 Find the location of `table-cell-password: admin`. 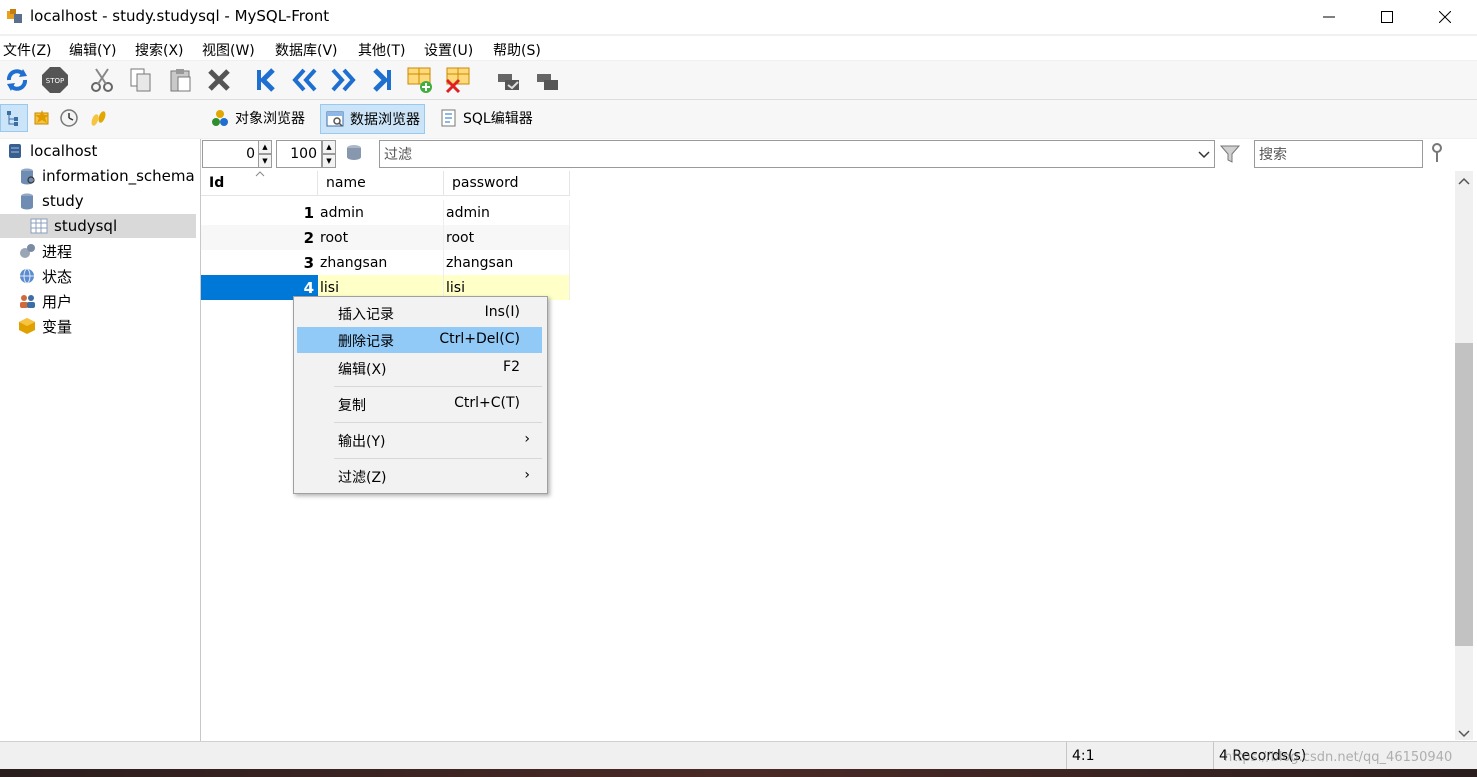

table-cell-password: admin is located at coordinates (507, 212).